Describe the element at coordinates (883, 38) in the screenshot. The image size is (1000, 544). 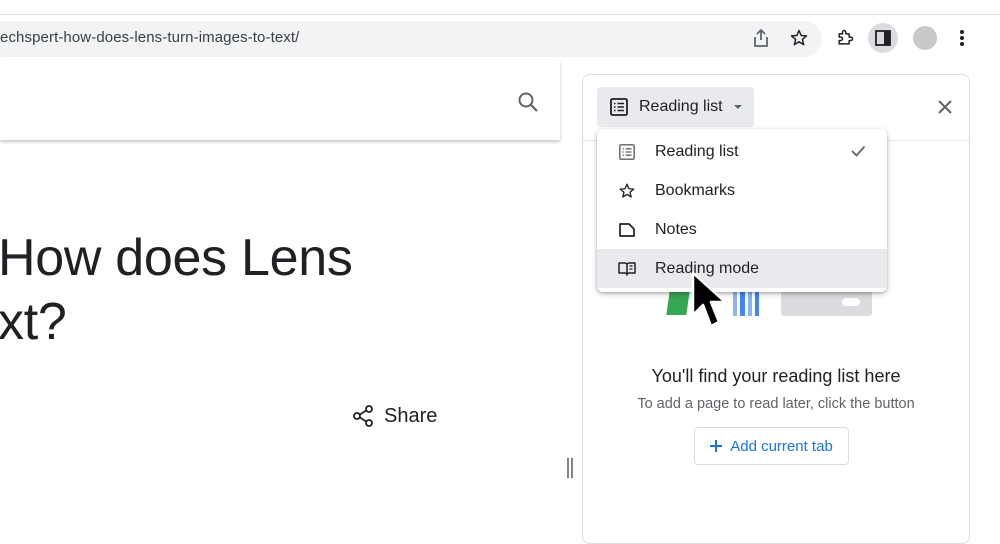
I see `side-panel-icon` at that location.